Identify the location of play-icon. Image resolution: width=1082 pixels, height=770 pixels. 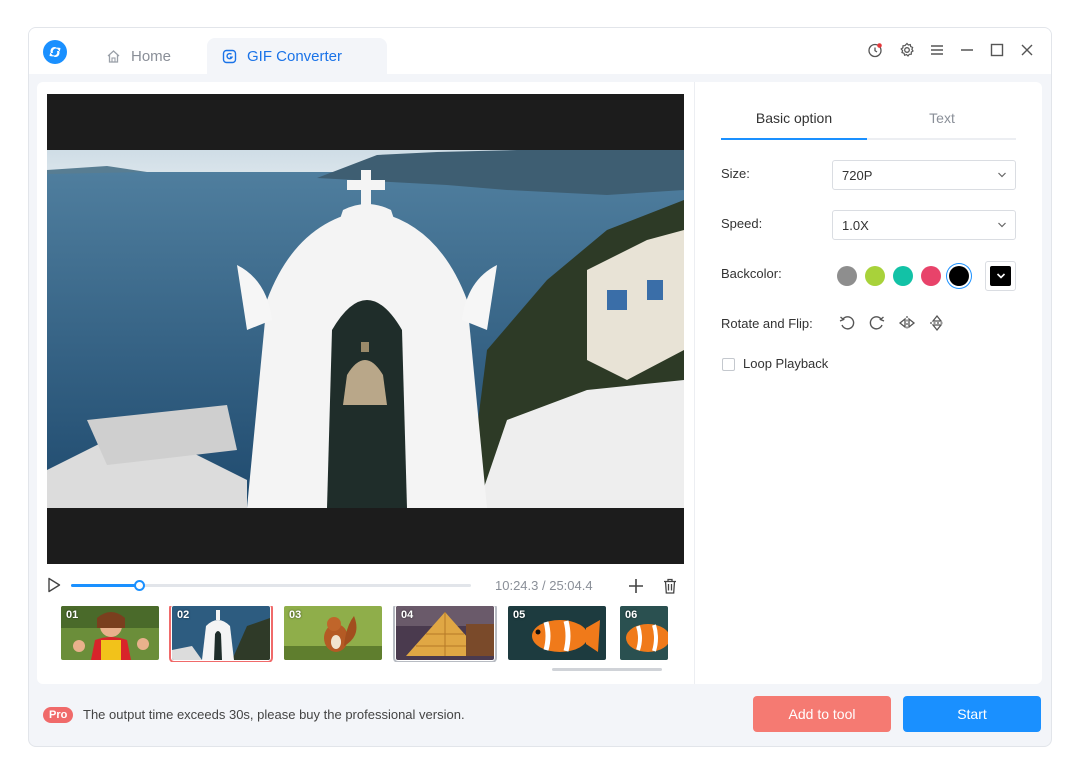
(54, 585).